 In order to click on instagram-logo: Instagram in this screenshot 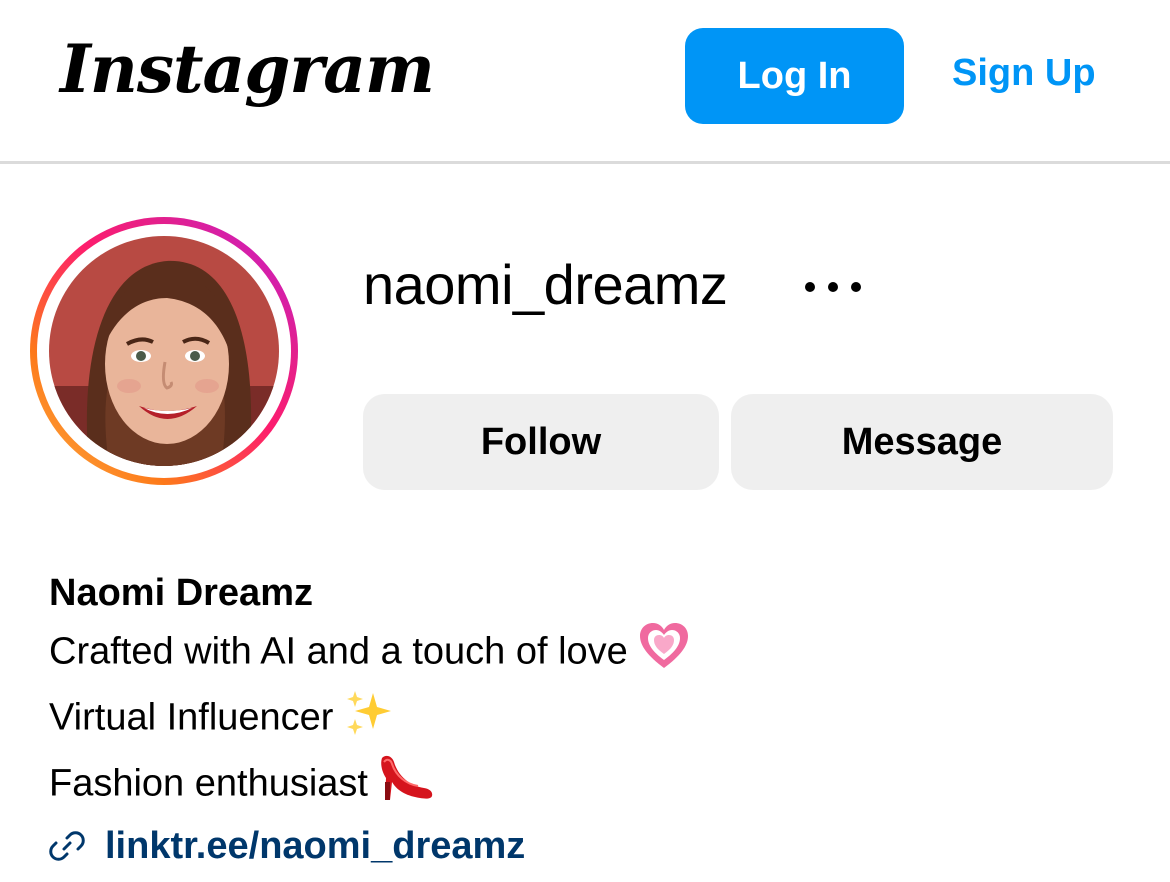, I will do `click(247, 69)`.